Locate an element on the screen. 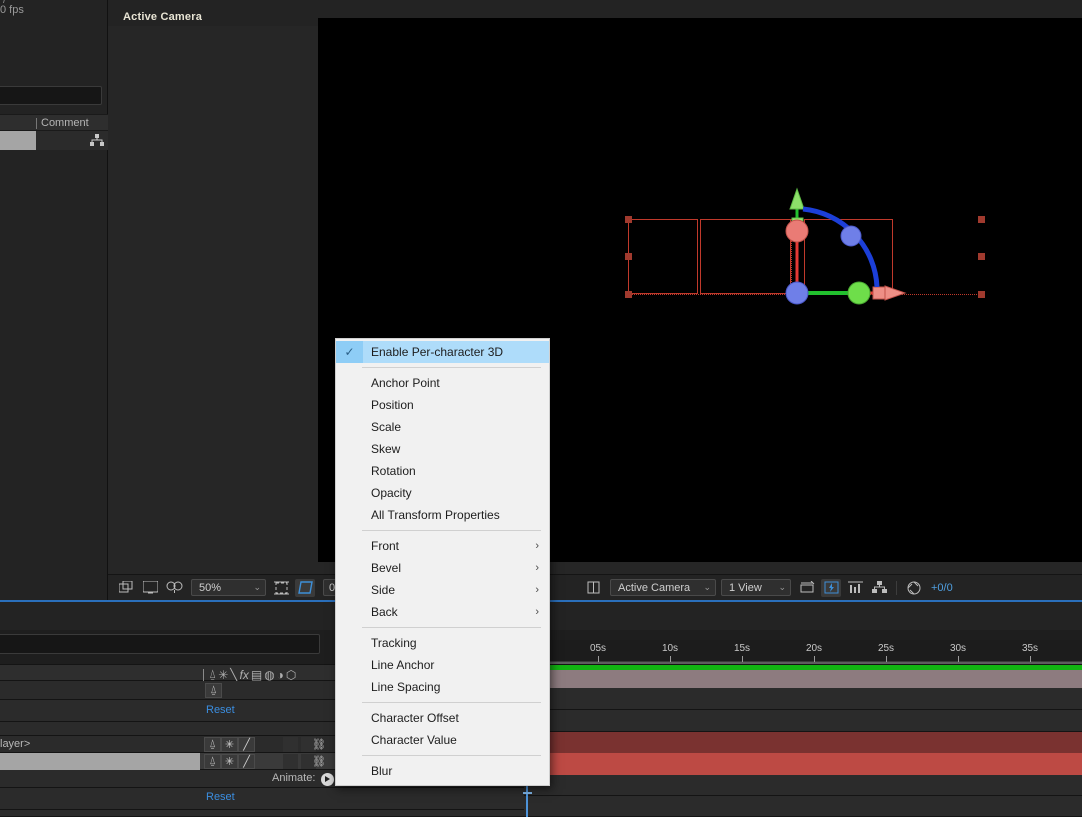 Image resolution: width=1082 pixels, height=817 pixels. zoom-level-select: 50% ⌄ is located at coordinates (228, 587).